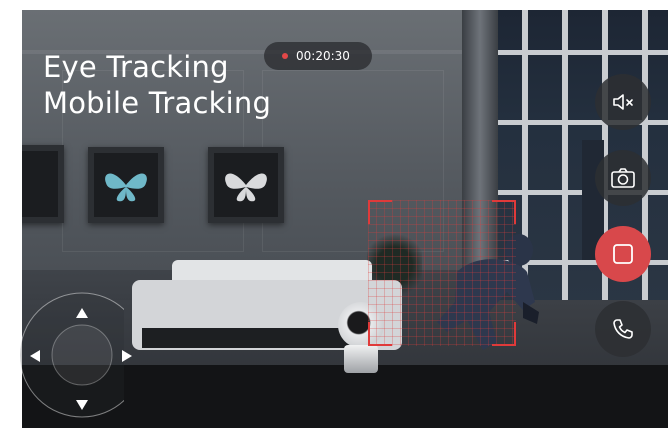 The height and width of the screenshot is (428, 668). I want to click on tracking-box, so click(442, 273).